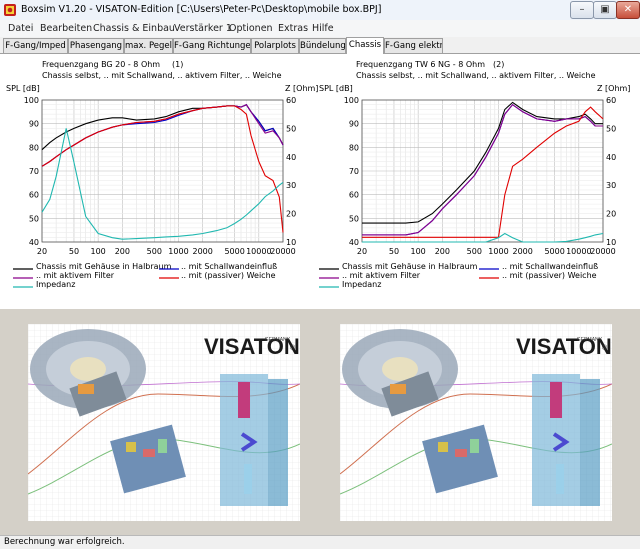 This screenshot has height=549, width=640. I want to click on tab-polarplots: Polarplots, so click(275, 45).